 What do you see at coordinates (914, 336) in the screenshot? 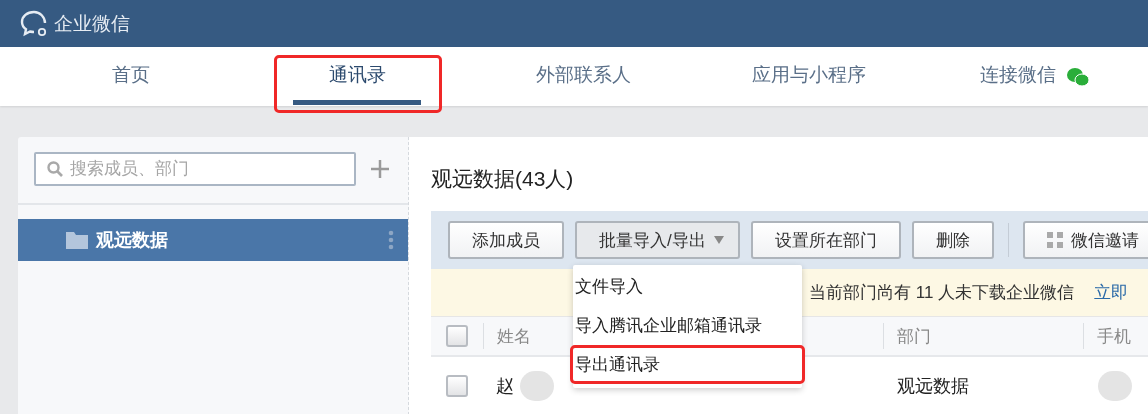
I see `column-header: 部门` at bounding box center [914, 336].